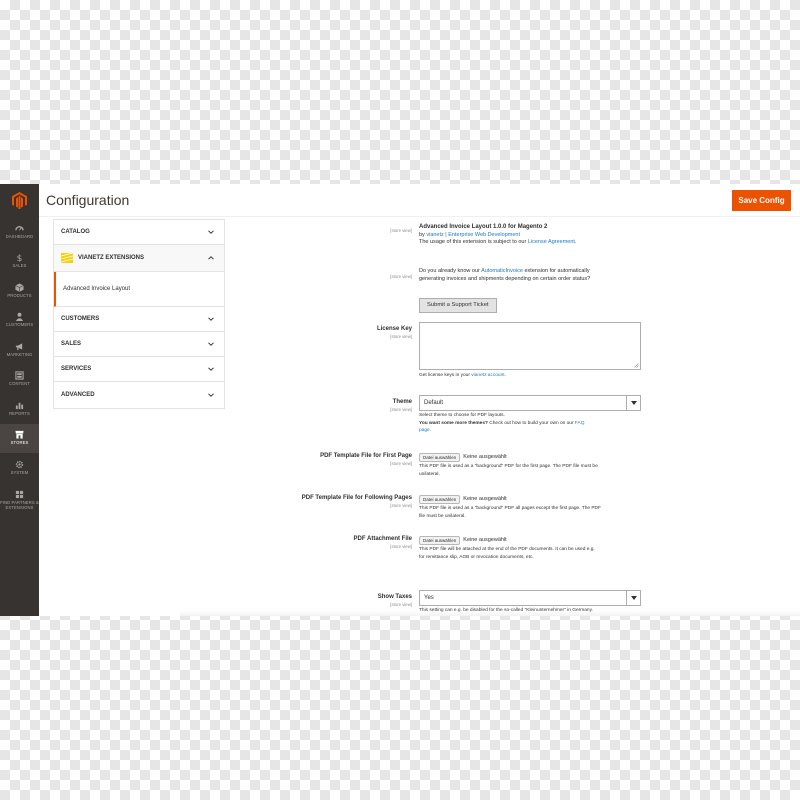  What do you see at coordinates (419, 200) in the screenshot?
I see `page-header: Configuration Save Config` at bounding box center [419, 200].